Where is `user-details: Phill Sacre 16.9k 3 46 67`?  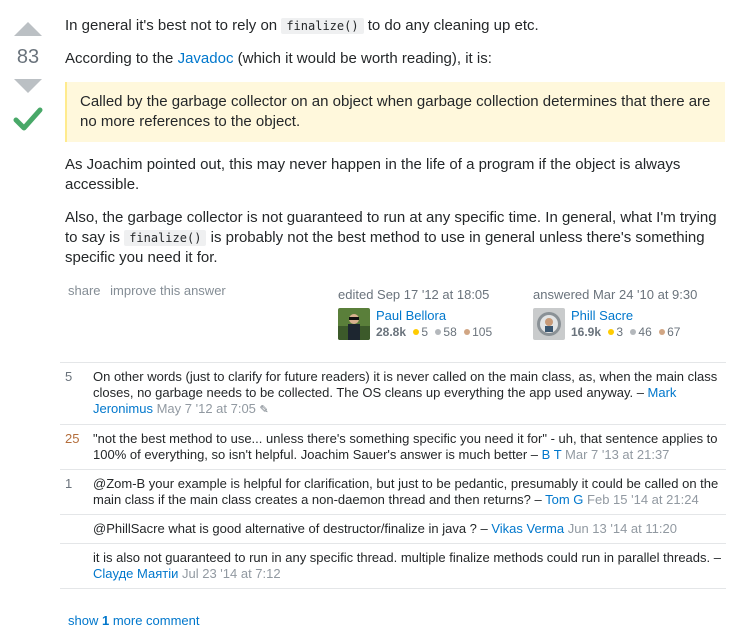
user-details: Phill Sacre 16.9k 3 46 67 is located at coordinates (625, 324).